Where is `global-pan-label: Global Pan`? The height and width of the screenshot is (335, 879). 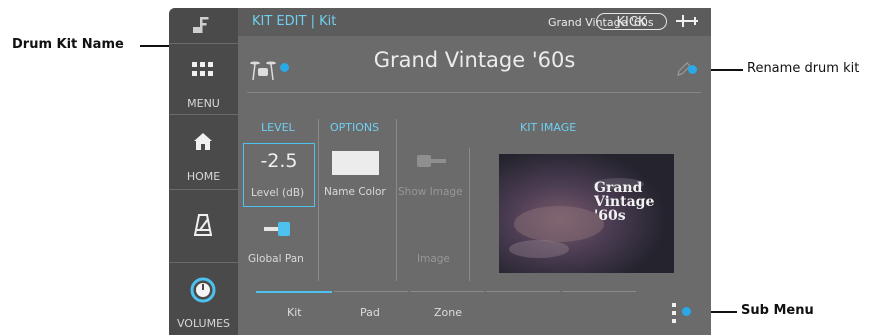
global-pan-label: Global Pan is located at coordinates (276, 259).